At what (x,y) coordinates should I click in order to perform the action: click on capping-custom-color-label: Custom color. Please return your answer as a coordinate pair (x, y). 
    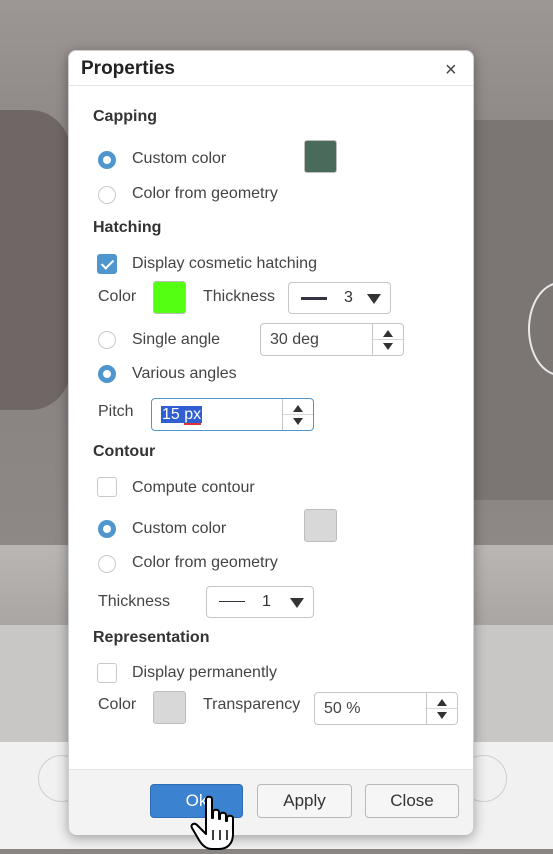
    Looking at the image, I should click on (179, 158).